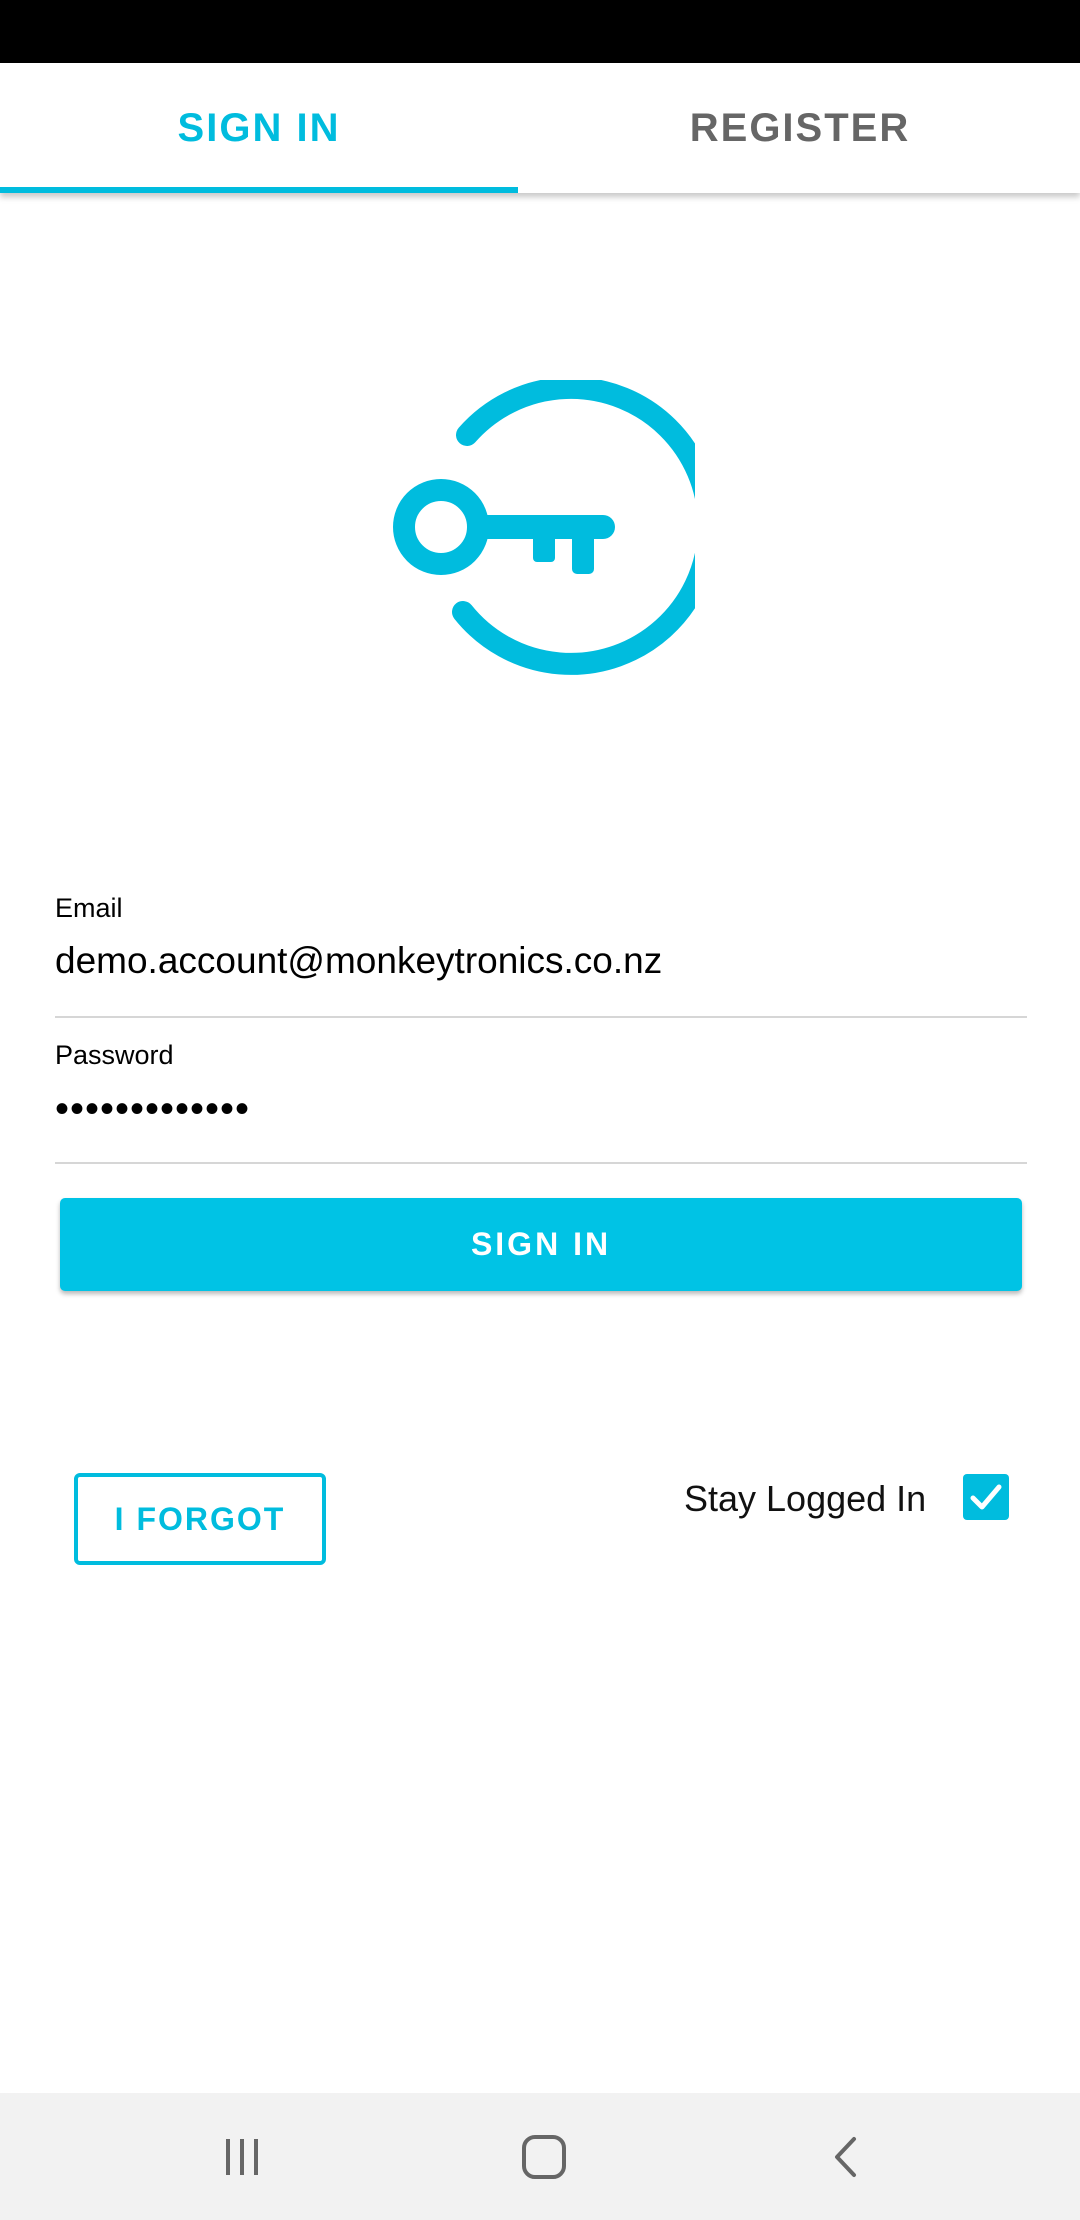 Image resolution: width=1080 pixels, height=2220 pixels. Describe the element at coordinates (259, 128) in the screenshot. I see `tab-sign-in: SIGN IN` at that location.